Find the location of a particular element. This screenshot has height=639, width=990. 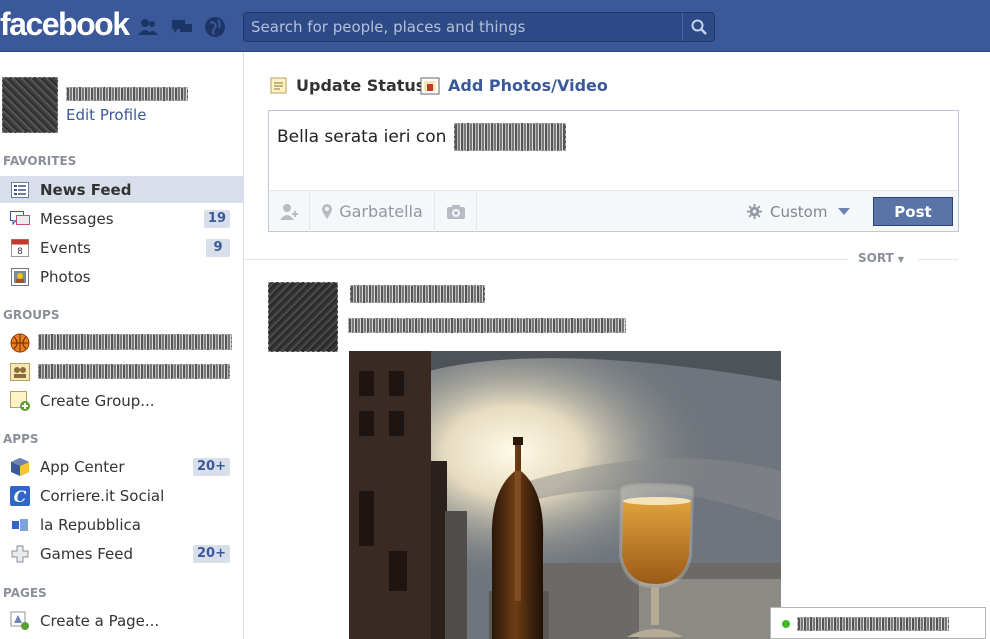

location-button: Garbatella is located at coordinates (372, 211).